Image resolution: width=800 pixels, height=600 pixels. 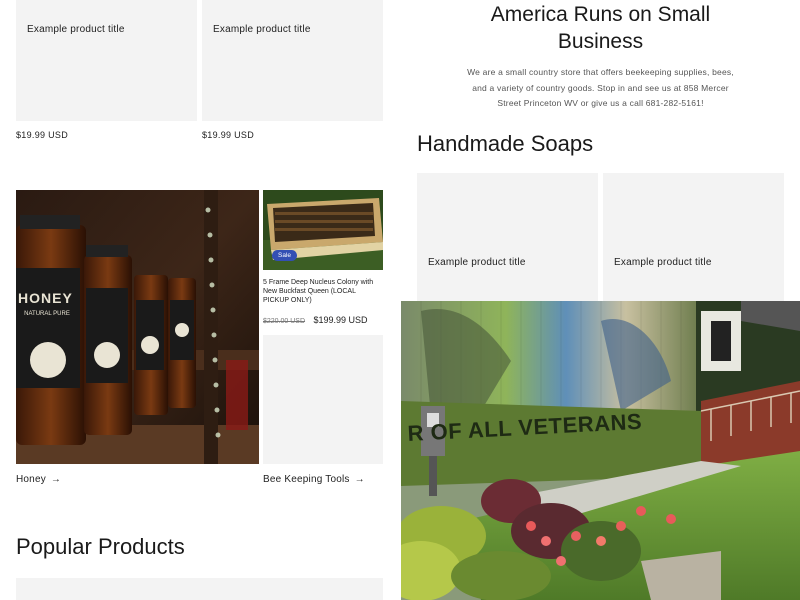 What do you see at coordinates (340, 320) in the screenshot?
I see `sale-price: $199.99 USD` at bounding box center [340, 320].